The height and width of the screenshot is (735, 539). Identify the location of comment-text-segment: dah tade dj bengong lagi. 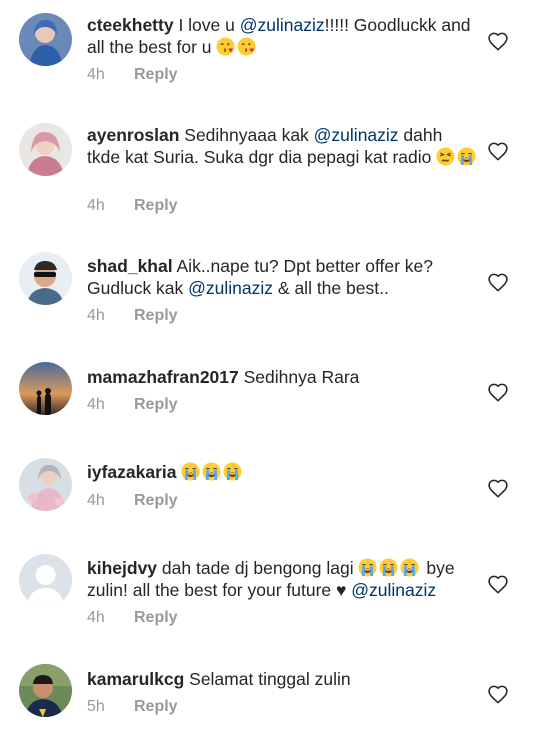
(258, 568).